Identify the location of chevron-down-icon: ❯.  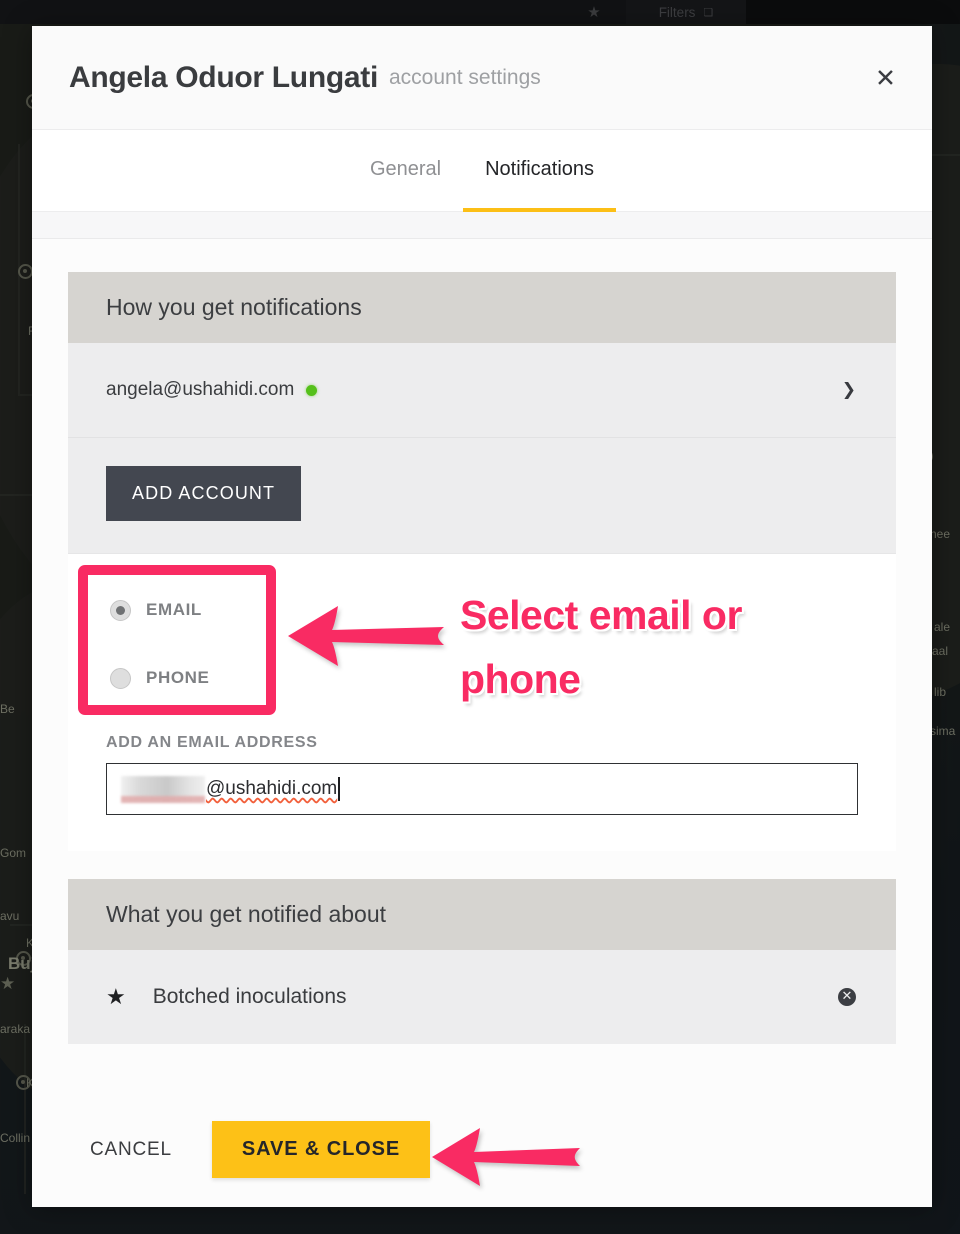
(849, 390).